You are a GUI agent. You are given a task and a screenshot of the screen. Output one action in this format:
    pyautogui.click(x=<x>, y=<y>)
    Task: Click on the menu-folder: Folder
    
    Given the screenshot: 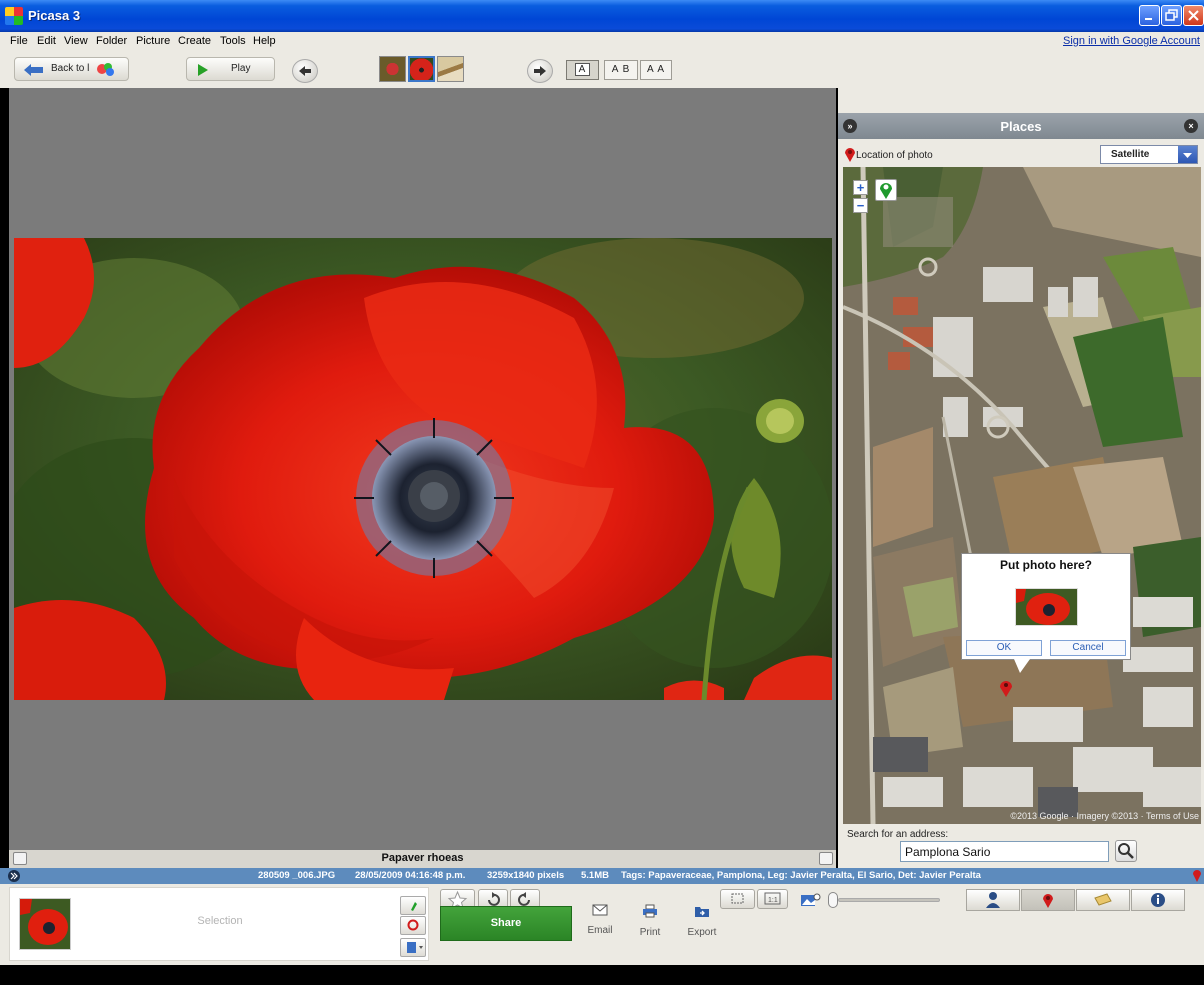 What is the action you would take?
    pyautogui.click(x=111, y=41)
    